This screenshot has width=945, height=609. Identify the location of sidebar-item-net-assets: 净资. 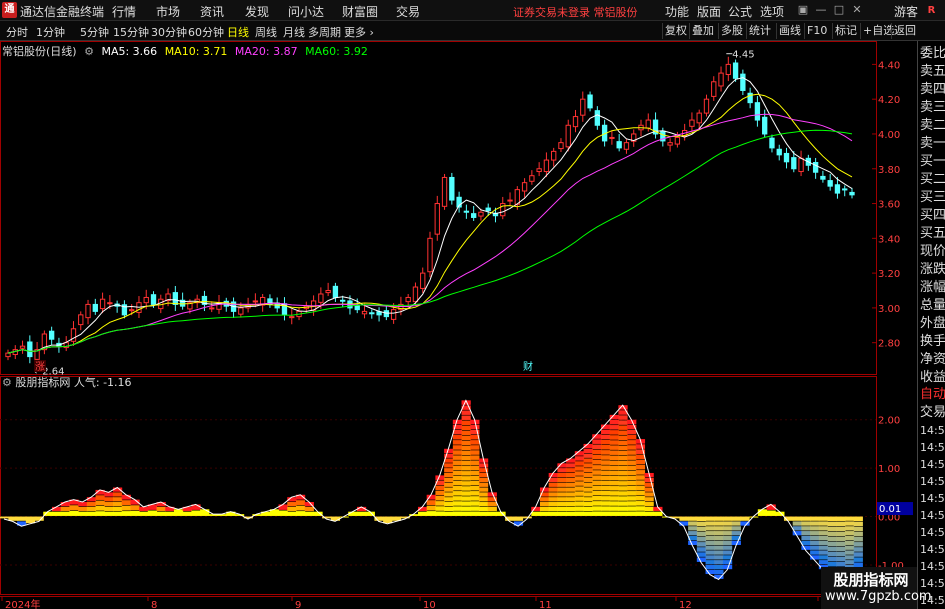
(932, 360).